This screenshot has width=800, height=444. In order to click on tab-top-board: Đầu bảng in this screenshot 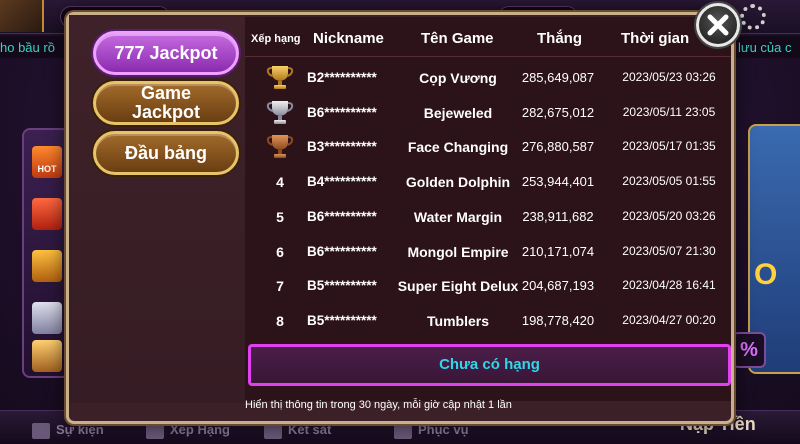, I will do `click(166, 153)`.